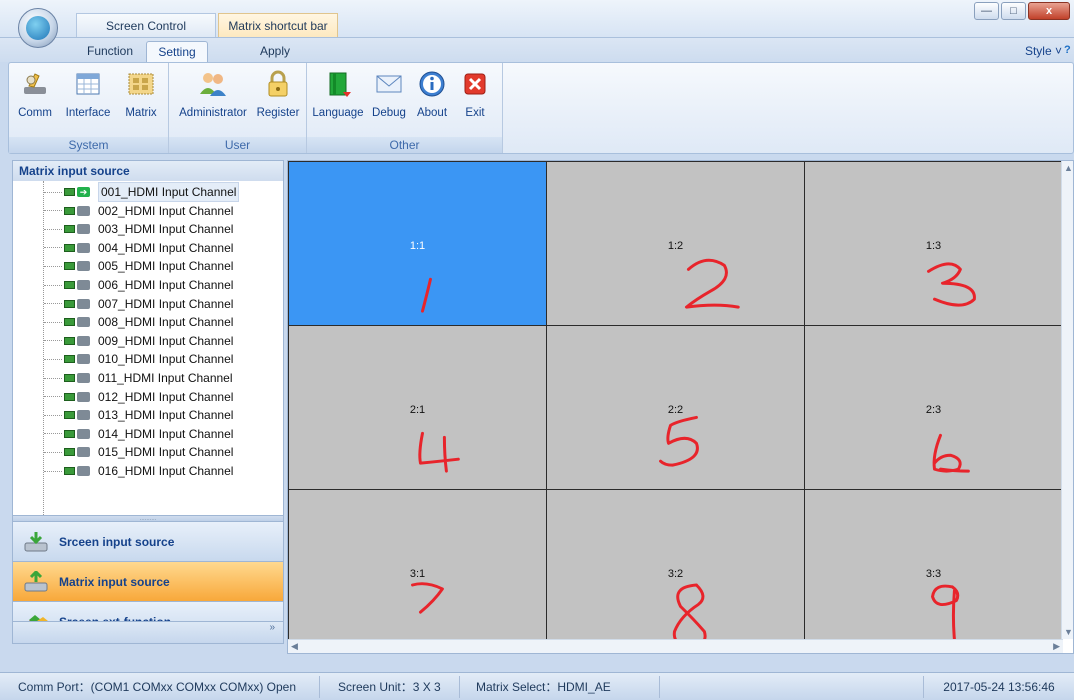  What do you see at coordinates (35, 113) in the screenshot?
I see `comm-label: Comm` at bounding box center [35, 113].